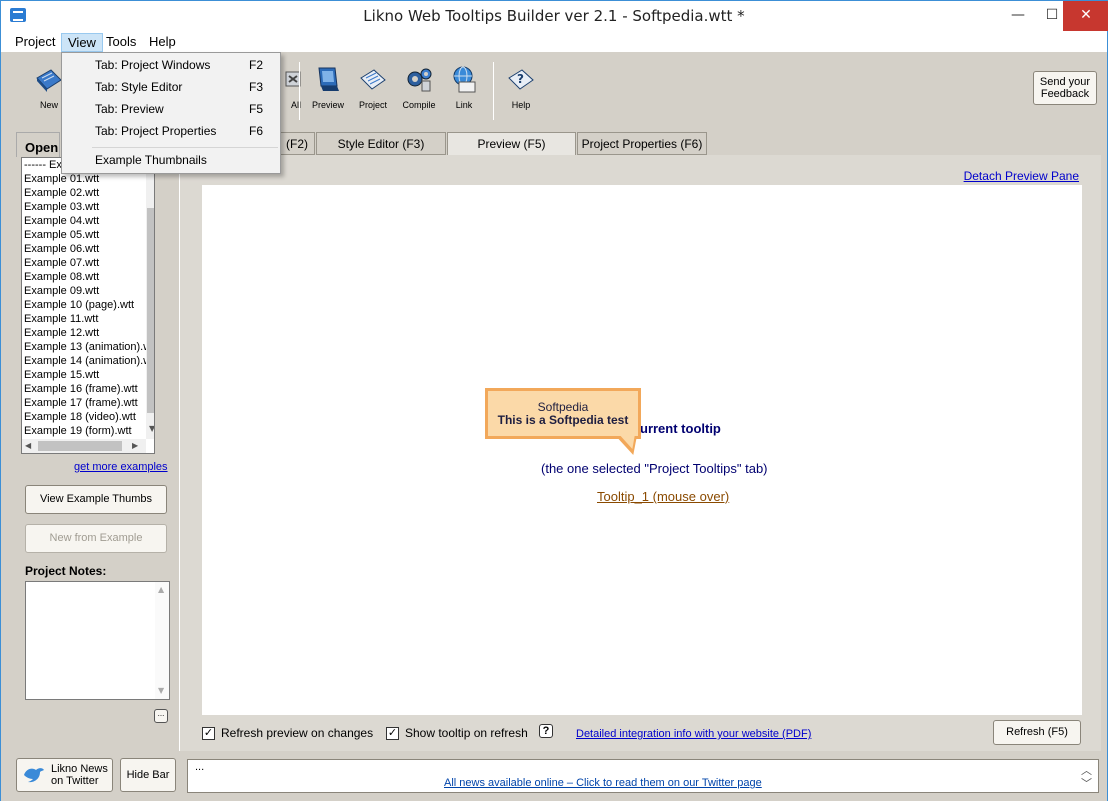  What do you see at coordinates (642, 143) in the screenshot?
I see `tab-project-properties: Project Properties (F6)` at bounding box center [642, 143].